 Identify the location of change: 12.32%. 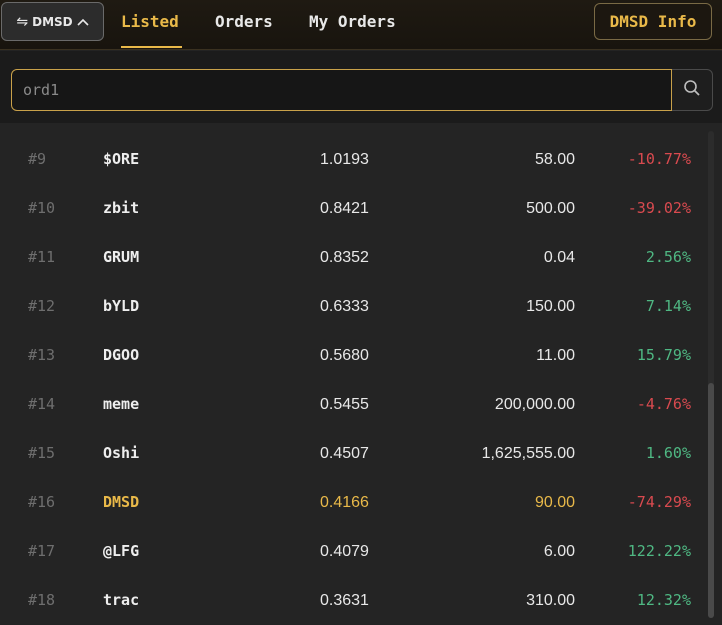
(663, 600).